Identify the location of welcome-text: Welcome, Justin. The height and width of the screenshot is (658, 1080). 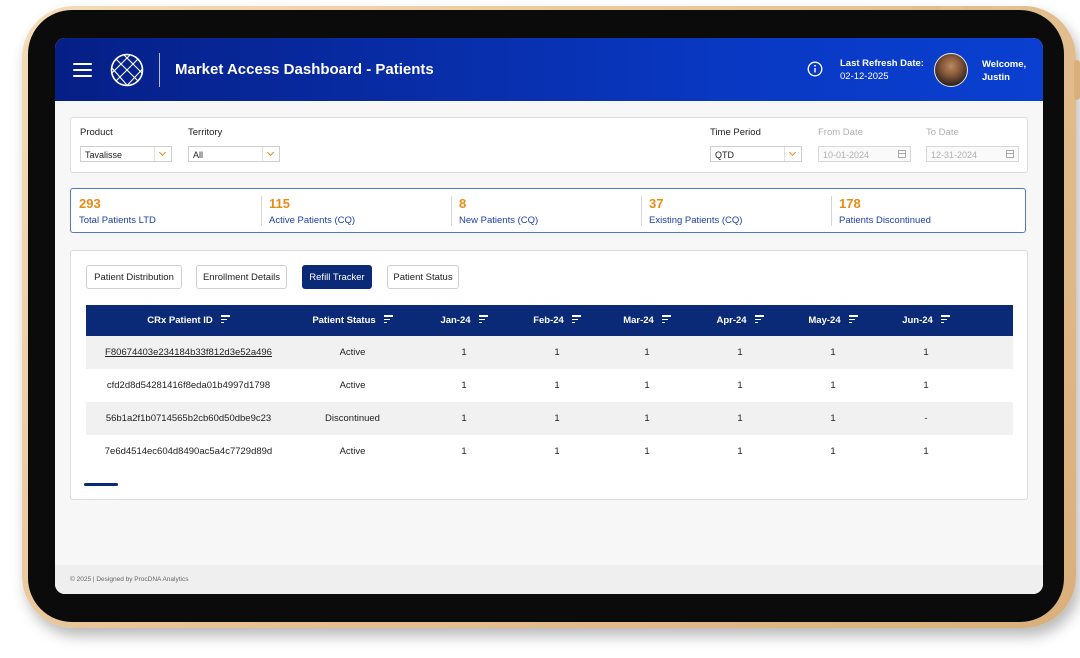
(1004, 71).